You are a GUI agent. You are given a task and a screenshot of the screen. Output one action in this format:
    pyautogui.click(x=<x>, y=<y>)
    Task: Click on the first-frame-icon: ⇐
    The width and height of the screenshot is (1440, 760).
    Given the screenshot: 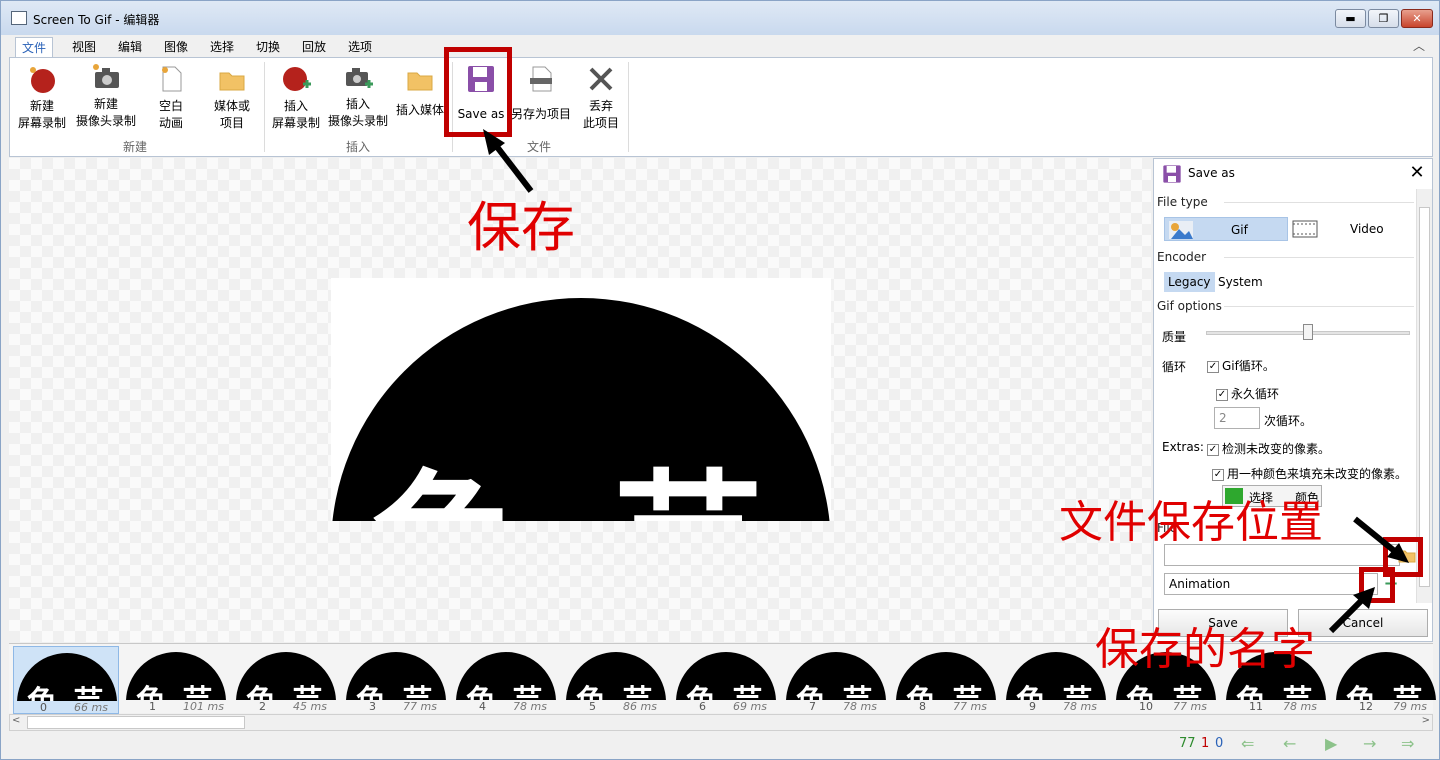 What is the action you would take?
    pyautogui.click(x=1247, y=743)
    